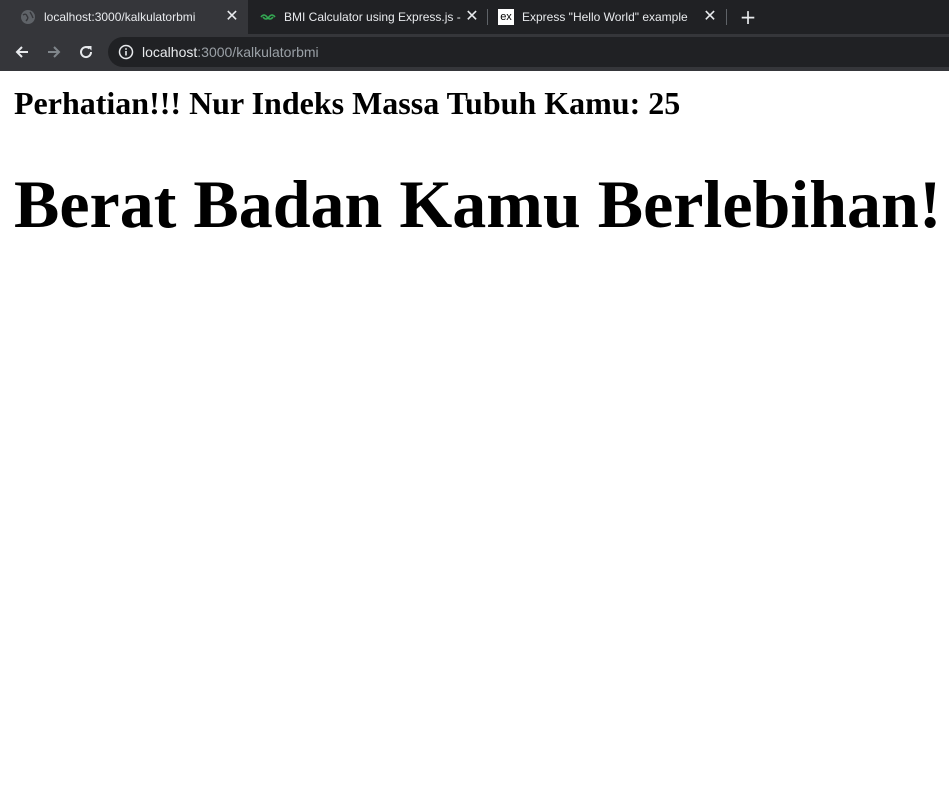 The height and width of the screenshot is (806, 949). I want to click on url-path: :3000/kalkulatorbmi, so click(258, 52).